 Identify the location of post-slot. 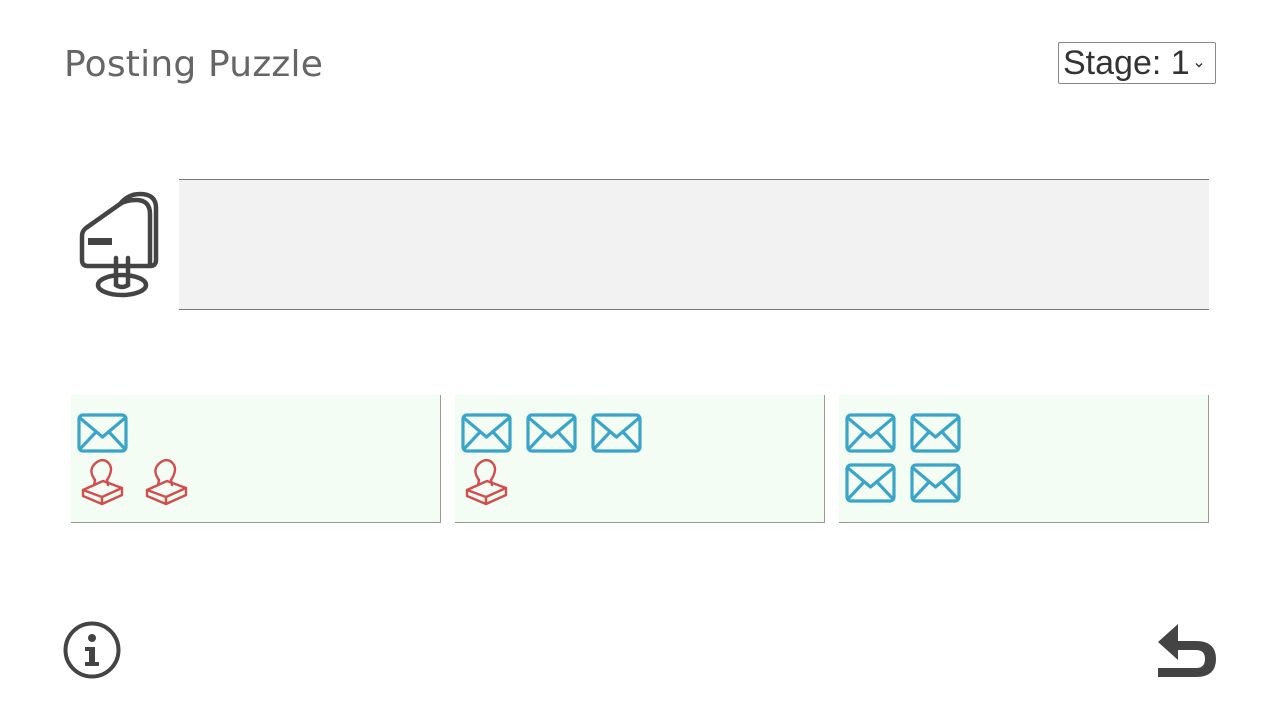
(694, 244).